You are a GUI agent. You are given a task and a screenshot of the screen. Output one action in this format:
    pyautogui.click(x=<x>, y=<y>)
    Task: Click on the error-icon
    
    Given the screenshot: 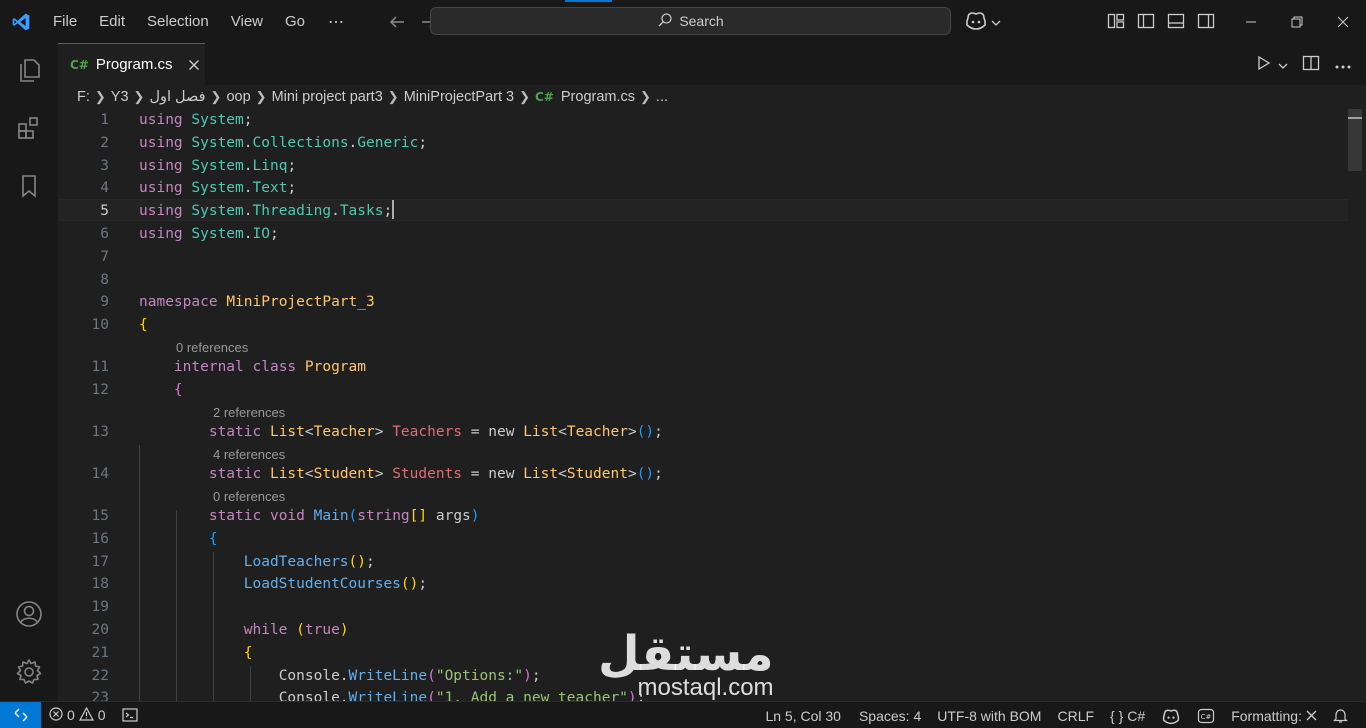 What is the action you would take?
    pyautogui.click(x=56, y=715)
    